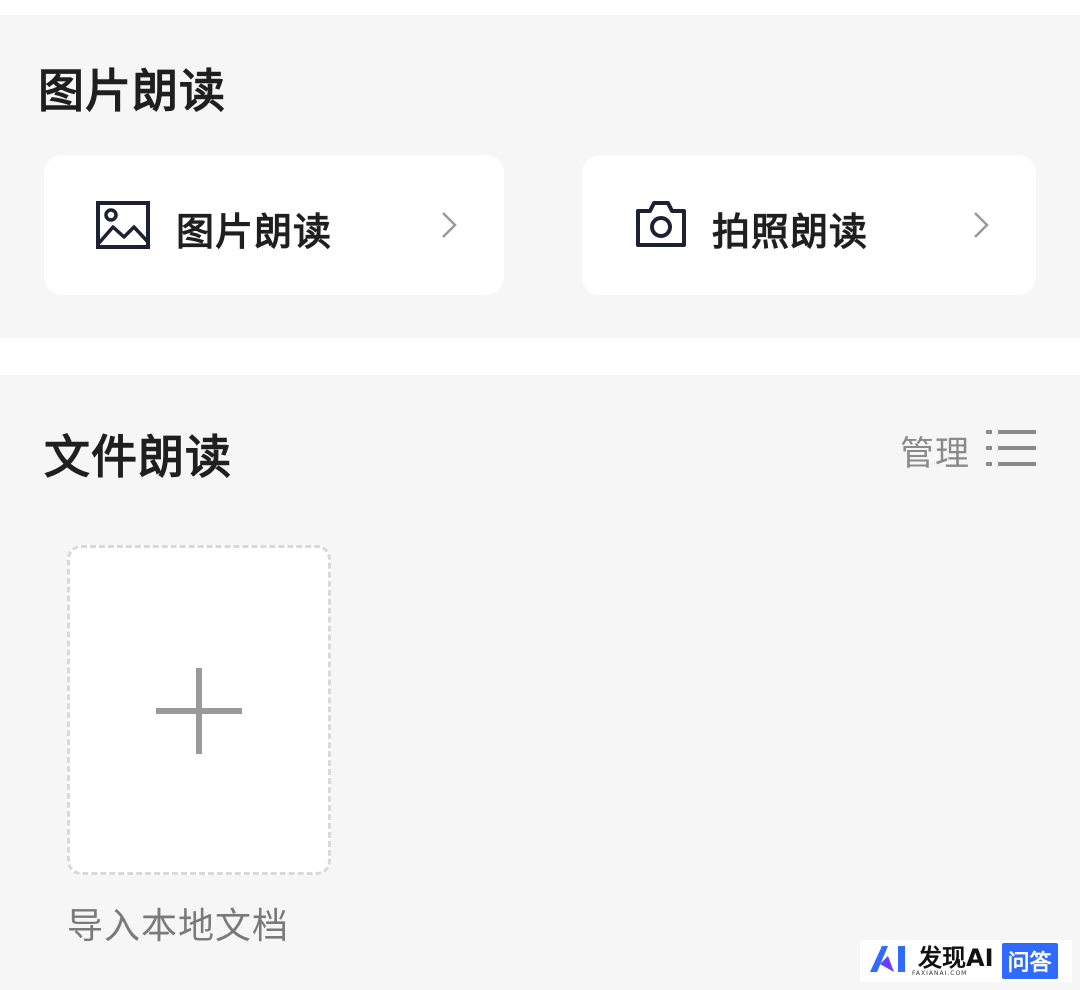  What do you see at coordinates (123, 227) in the screenshot?
I see `image-icon` at bounding box center [123, 227].